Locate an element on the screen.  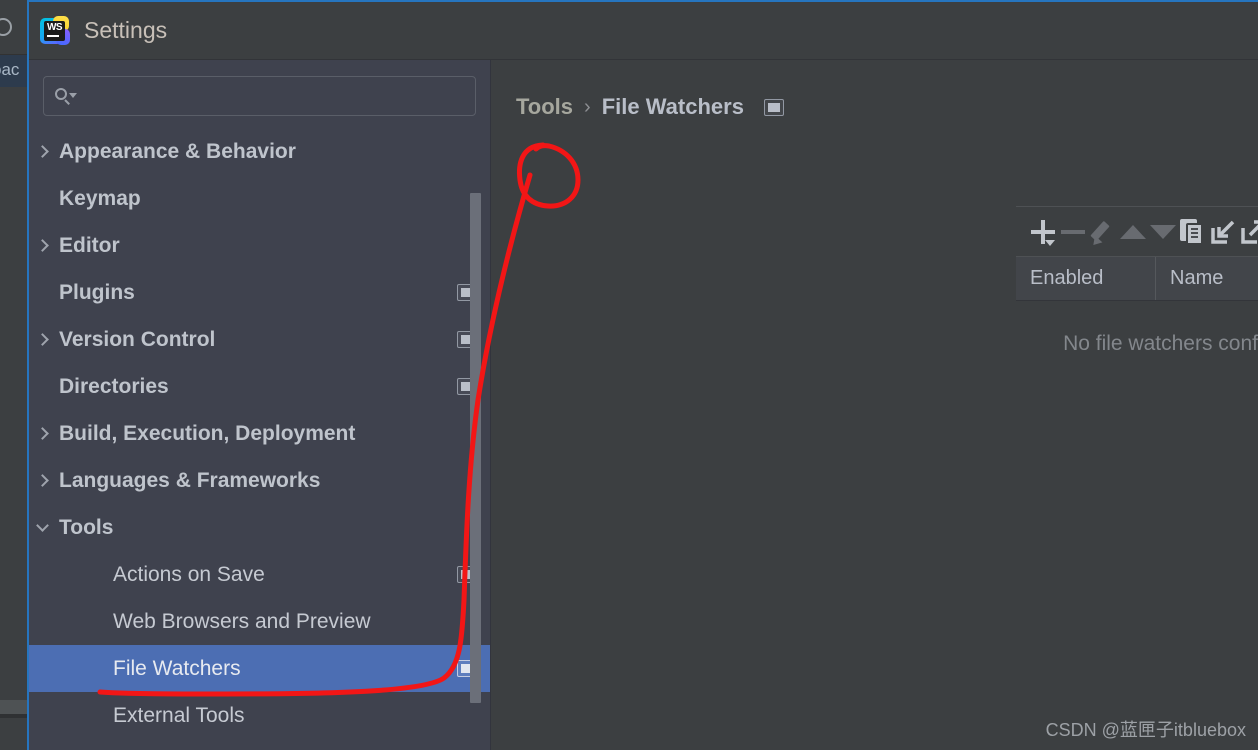
file-watchers-toolbar is located at coordinates (1137, 231).